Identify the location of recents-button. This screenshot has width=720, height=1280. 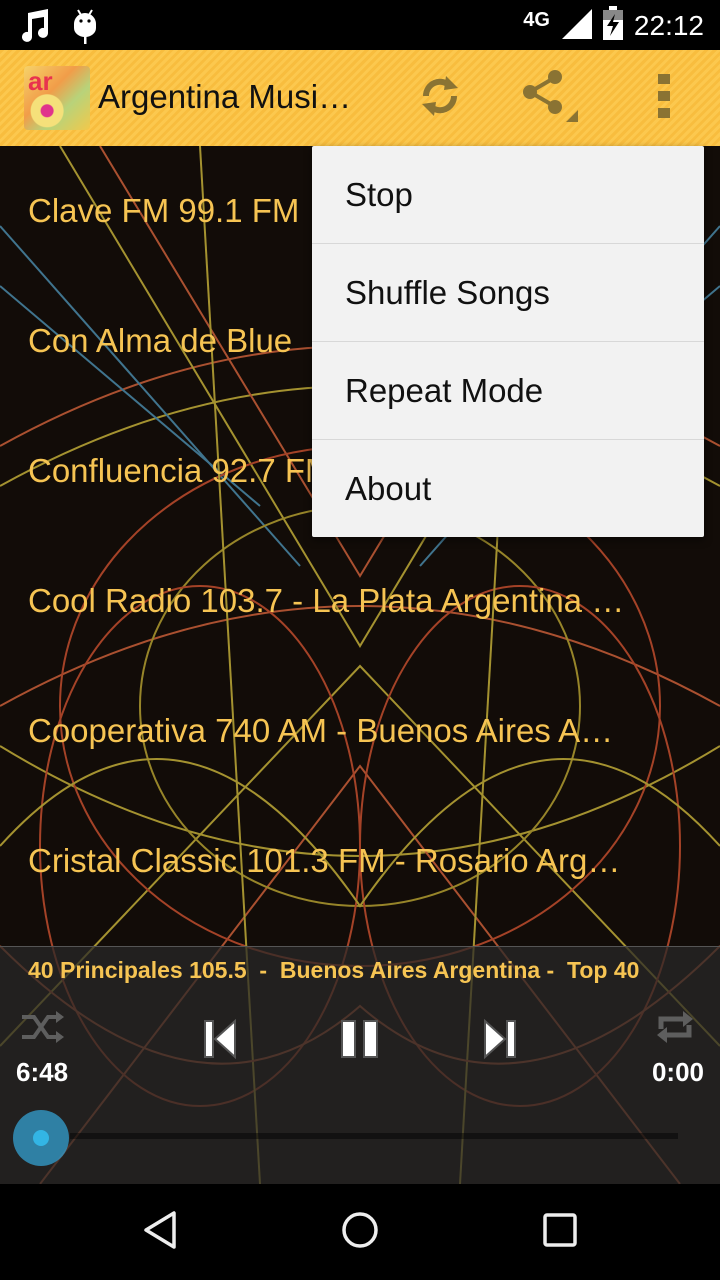
(560, 1232).